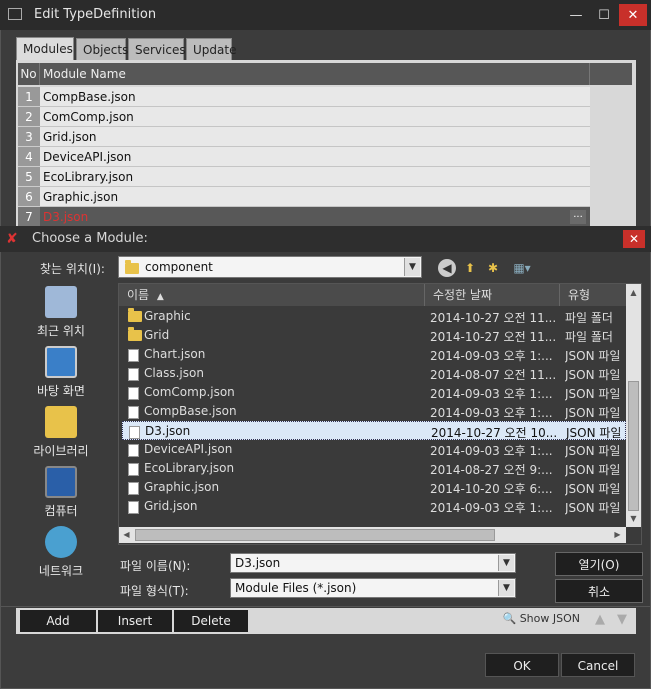 Image resolution: width=651 pixels, height=689 pixels. I want to click on module-name: CompBase.json, so click(315, 97).